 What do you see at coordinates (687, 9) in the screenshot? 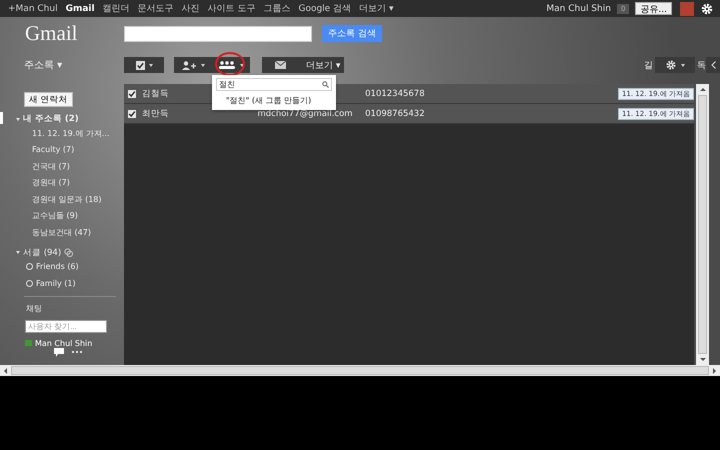
I see `avatar-placeholder` at bounding box center [687, 9].